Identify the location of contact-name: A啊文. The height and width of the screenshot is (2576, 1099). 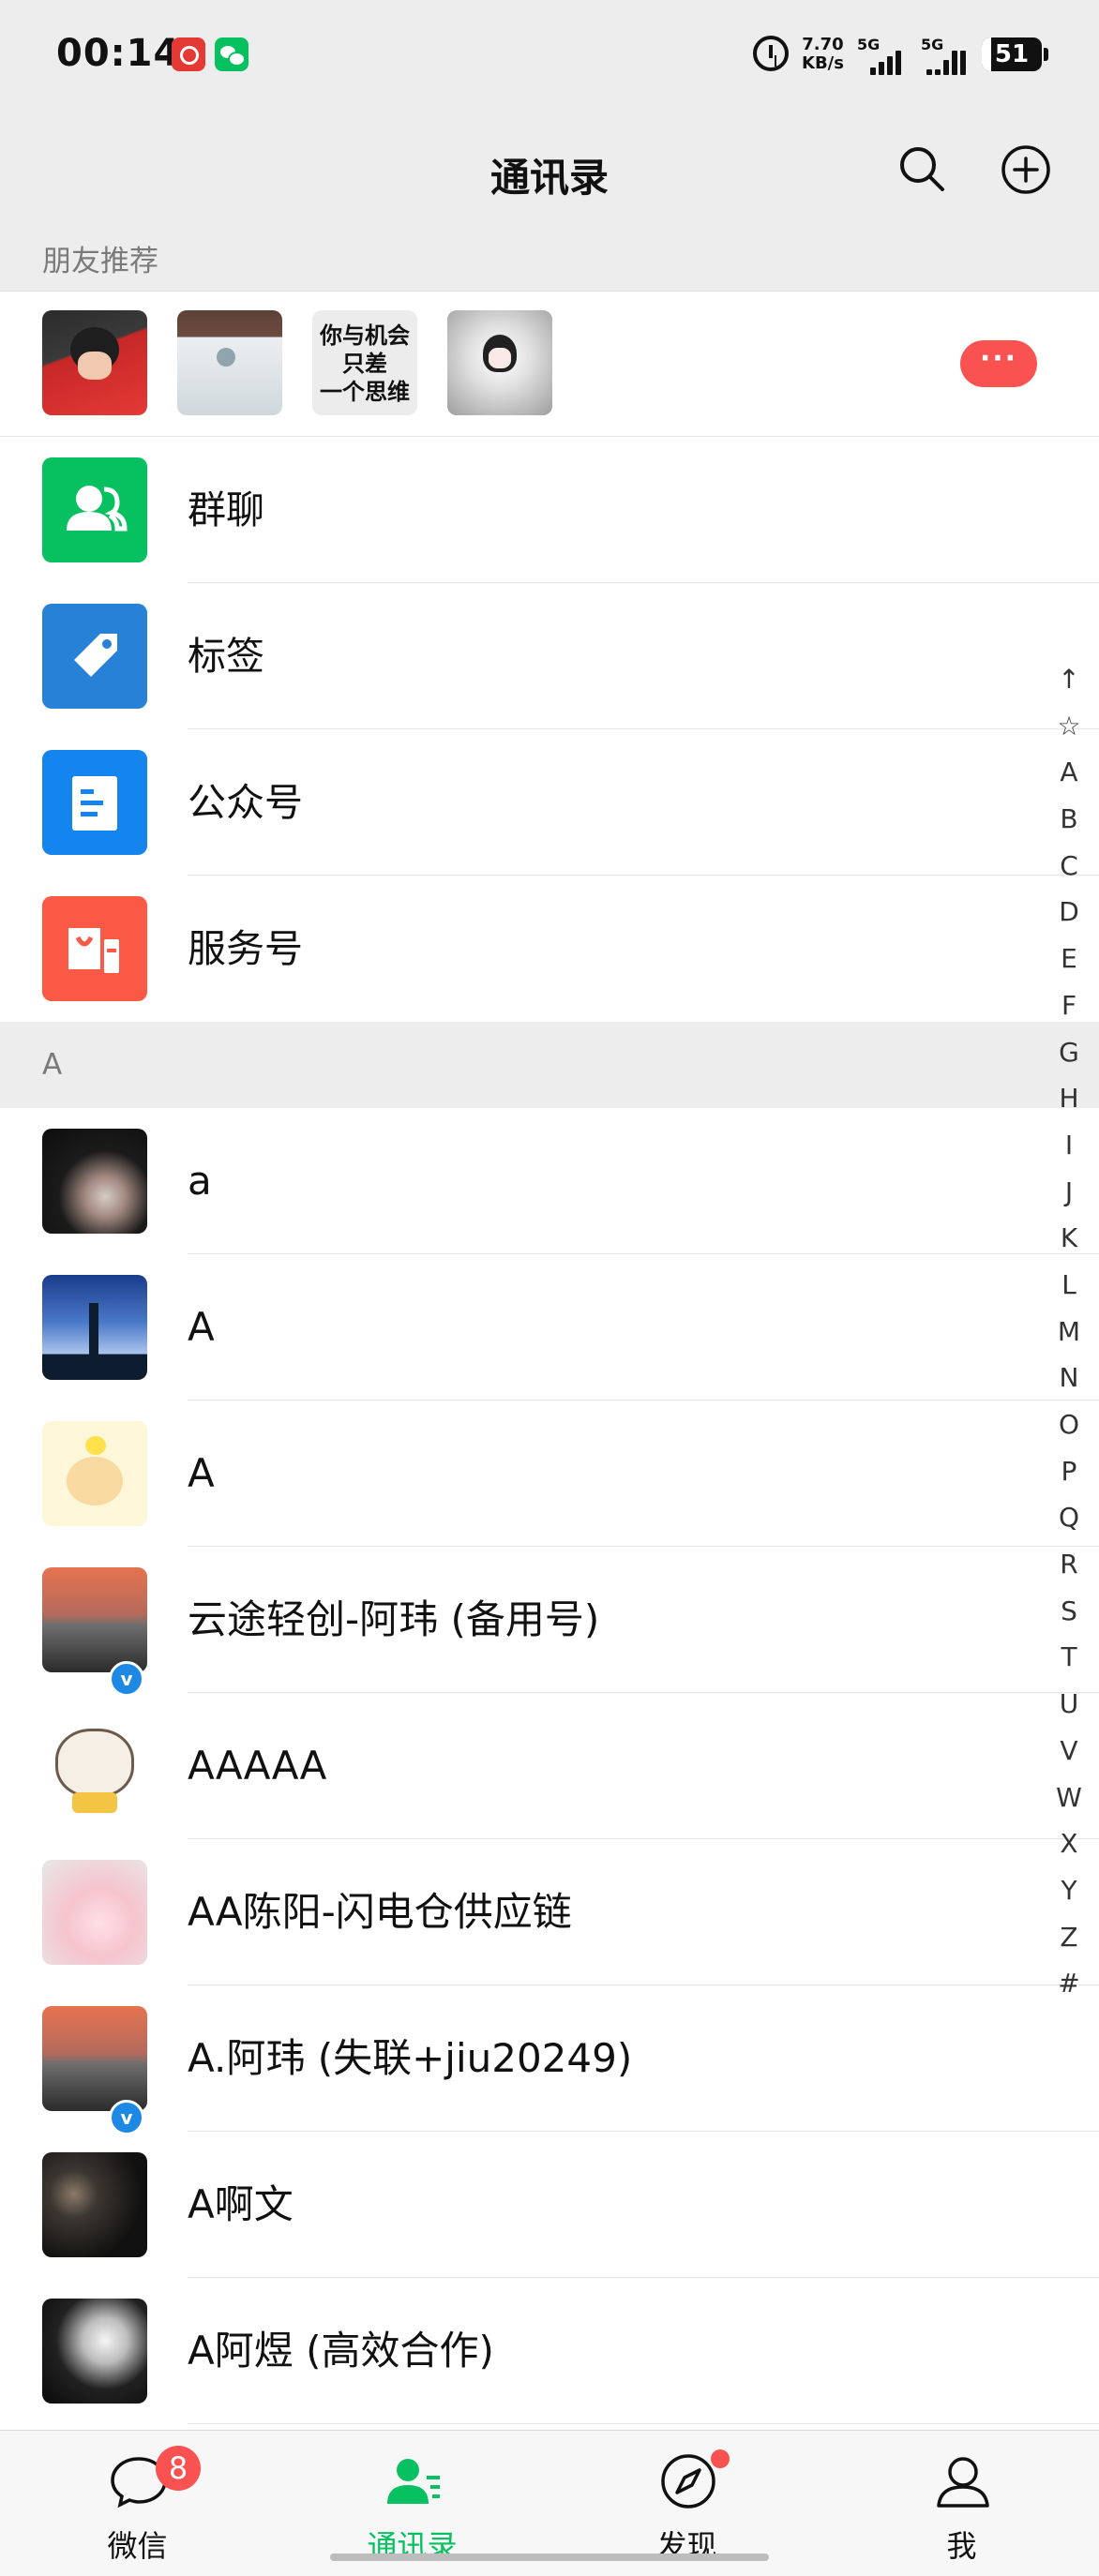
(241, 2204).